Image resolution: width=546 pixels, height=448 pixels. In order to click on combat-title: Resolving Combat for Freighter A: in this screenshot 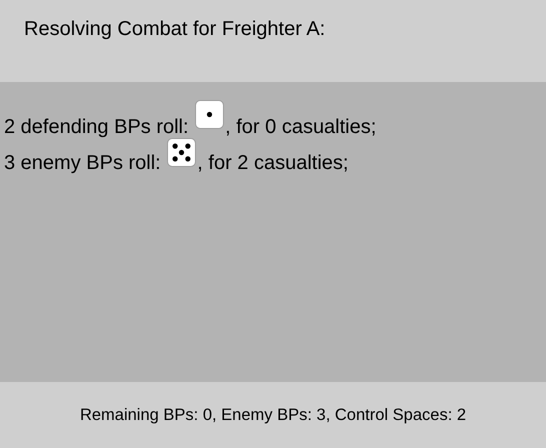, I will do `click(175, 29)`.